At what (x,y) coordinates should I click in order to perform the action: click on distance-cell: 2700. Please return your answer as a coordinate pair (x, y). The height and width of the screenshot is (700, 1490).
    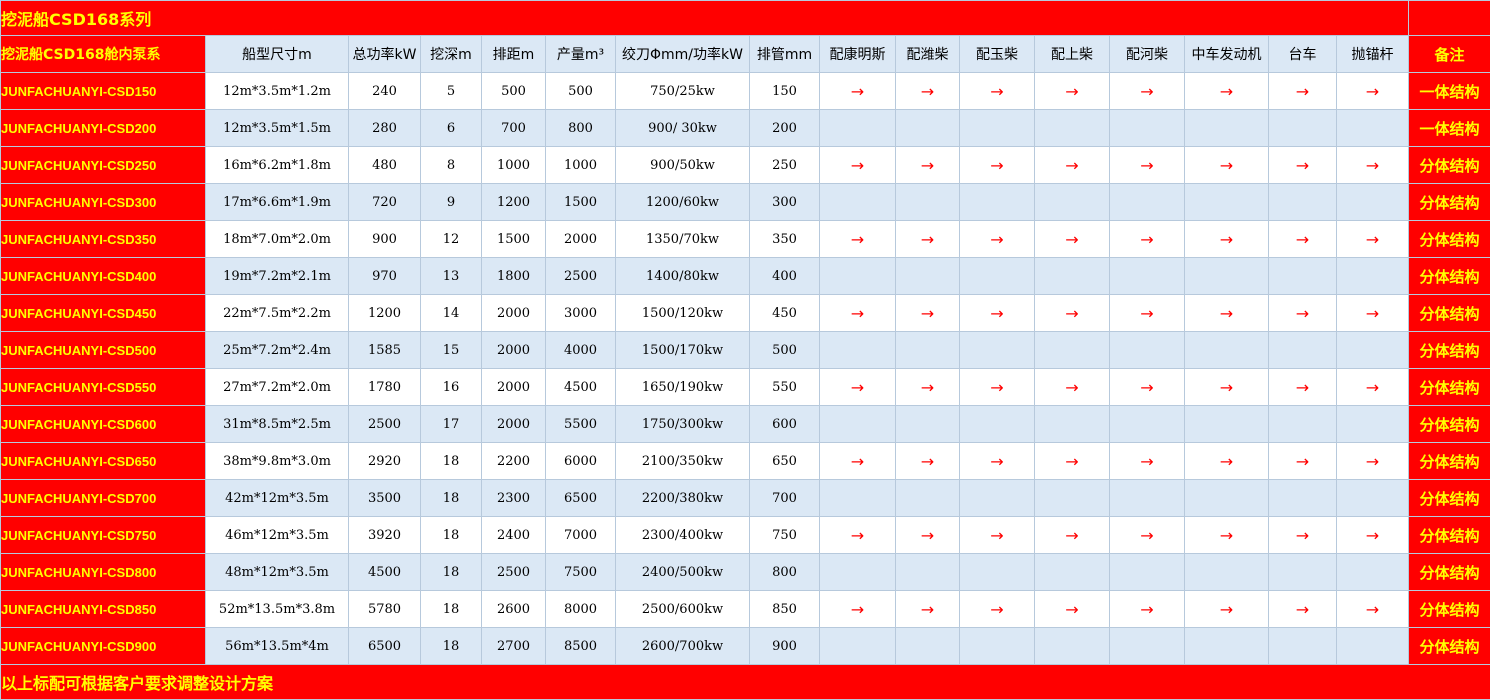
    Looking at the image, I should click on (514, 646).